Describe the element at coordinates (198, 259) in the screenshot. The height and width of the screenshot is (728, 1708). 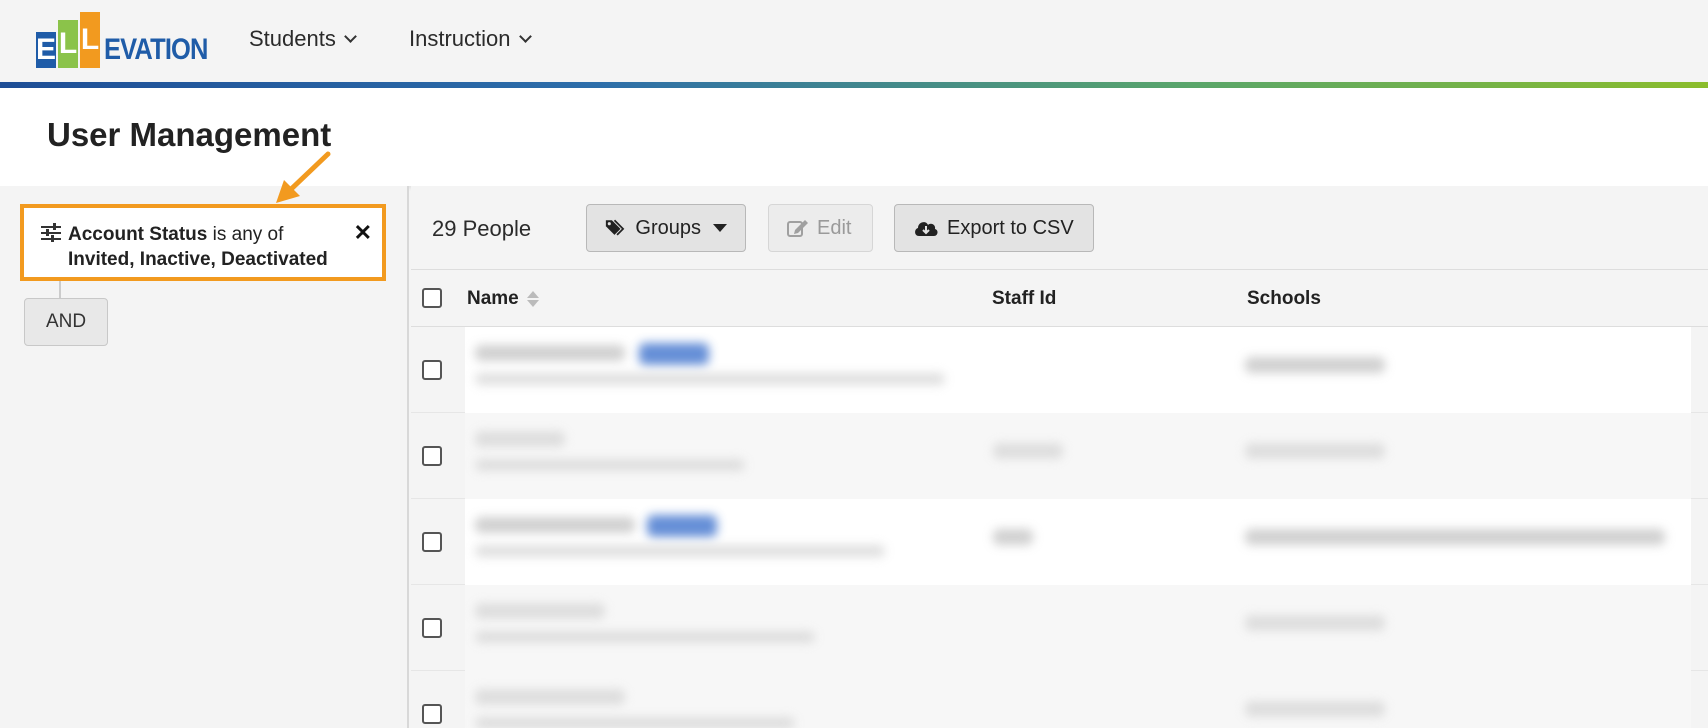
I see `filter-values: Invited, Inactive, Deactivated` at that location.